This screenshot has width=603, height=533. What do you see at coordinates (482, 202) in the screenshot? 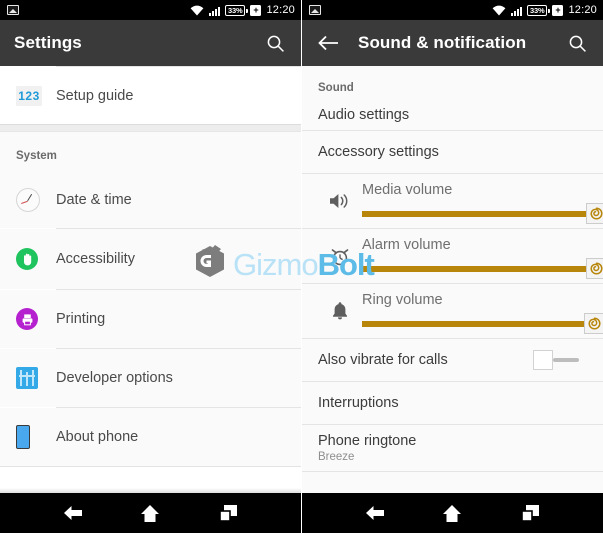
I see `volume-control-media: Media volume` at bounding box center [482, 202].